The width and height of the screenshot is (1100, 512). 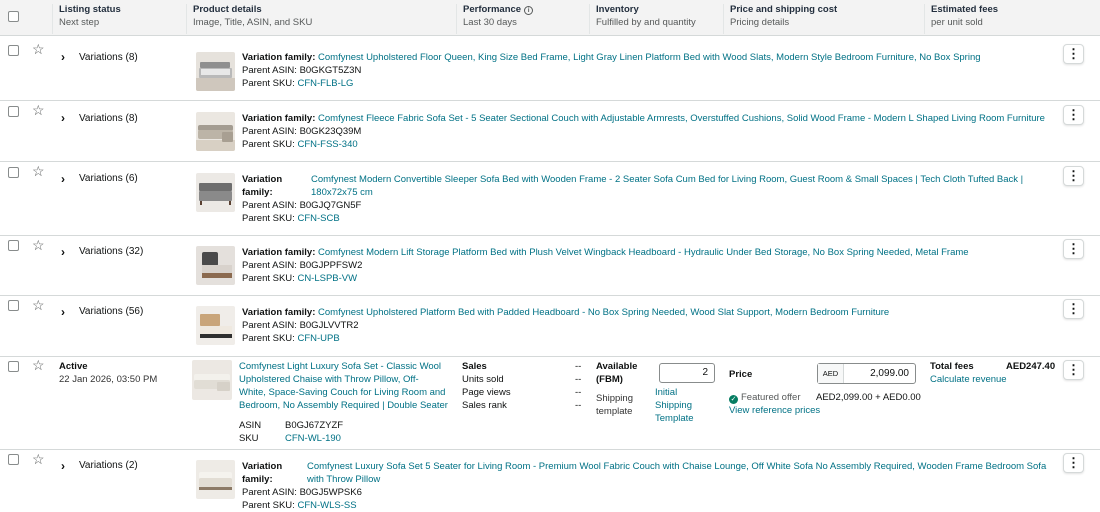 What do you see at coordinates (108, 466) in the screenshot?
I see `variations-toggle: Variations (2)` at bounding box center [108, 466].